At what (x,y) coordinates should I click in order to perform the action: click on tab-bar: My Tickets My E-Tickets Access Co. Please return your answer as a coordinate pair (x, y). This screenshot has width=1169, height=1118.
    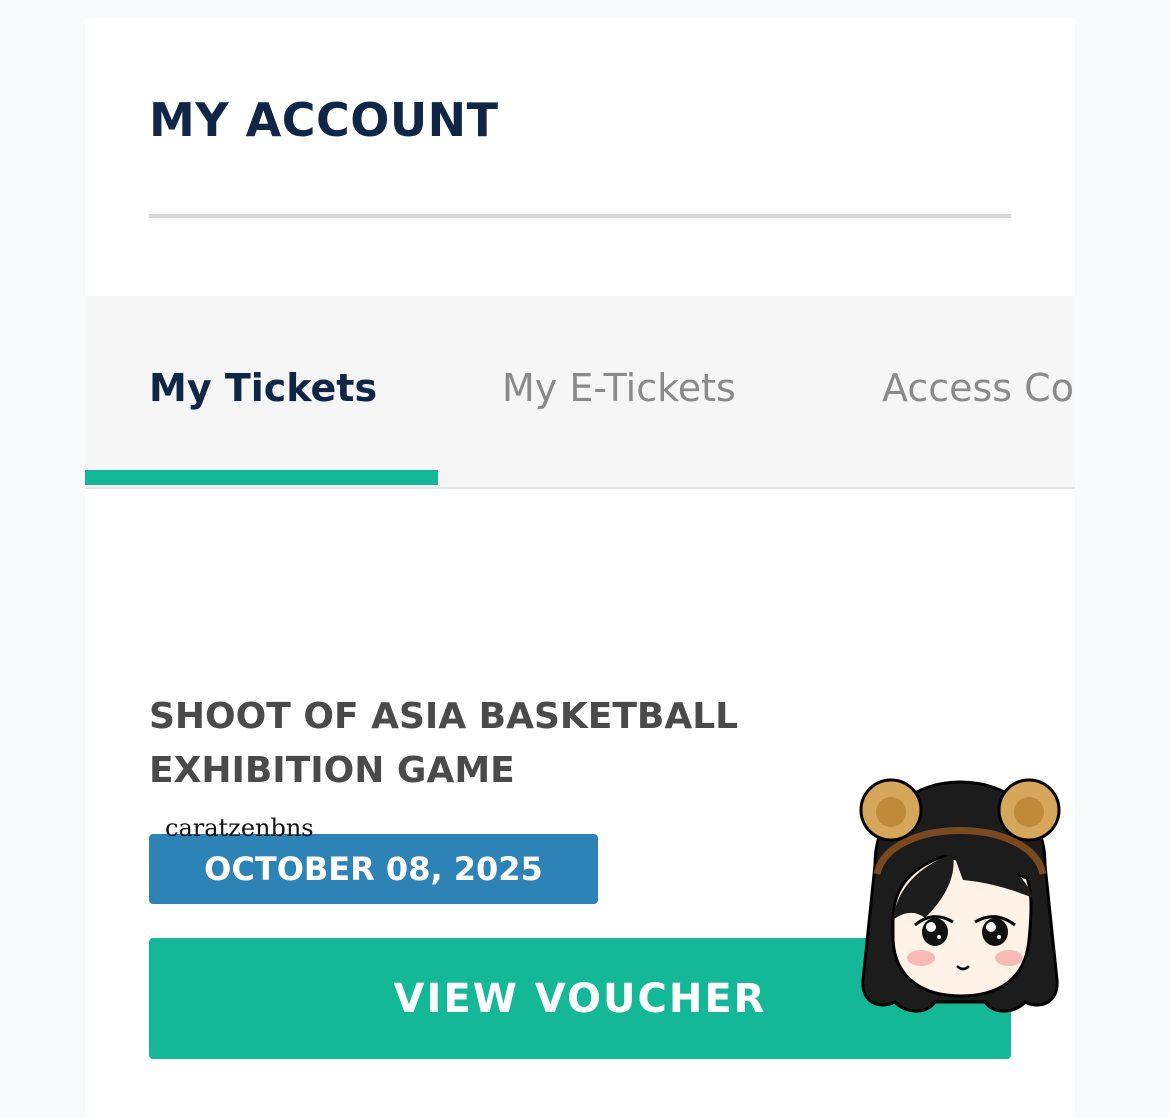
    Looking at the image, I should click on (580, 392).